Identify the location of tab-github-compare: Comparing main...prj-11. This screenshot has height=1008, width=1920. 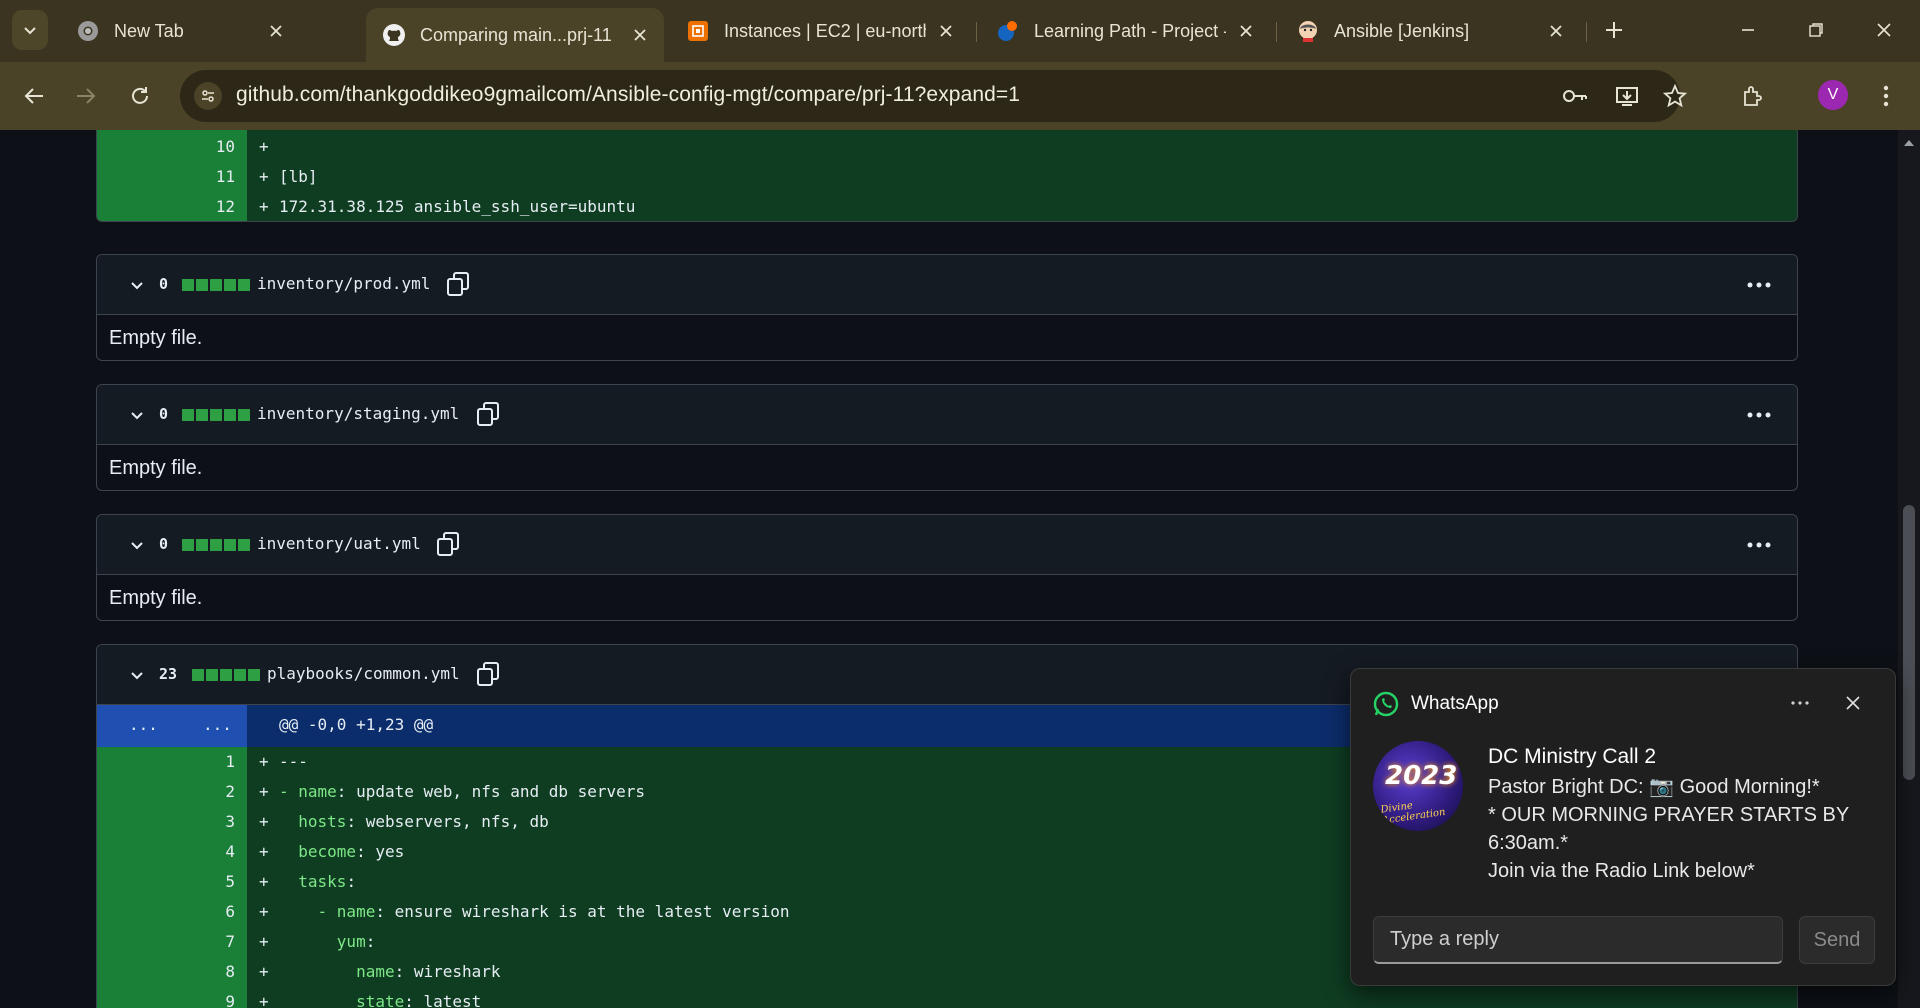
(515, 35).